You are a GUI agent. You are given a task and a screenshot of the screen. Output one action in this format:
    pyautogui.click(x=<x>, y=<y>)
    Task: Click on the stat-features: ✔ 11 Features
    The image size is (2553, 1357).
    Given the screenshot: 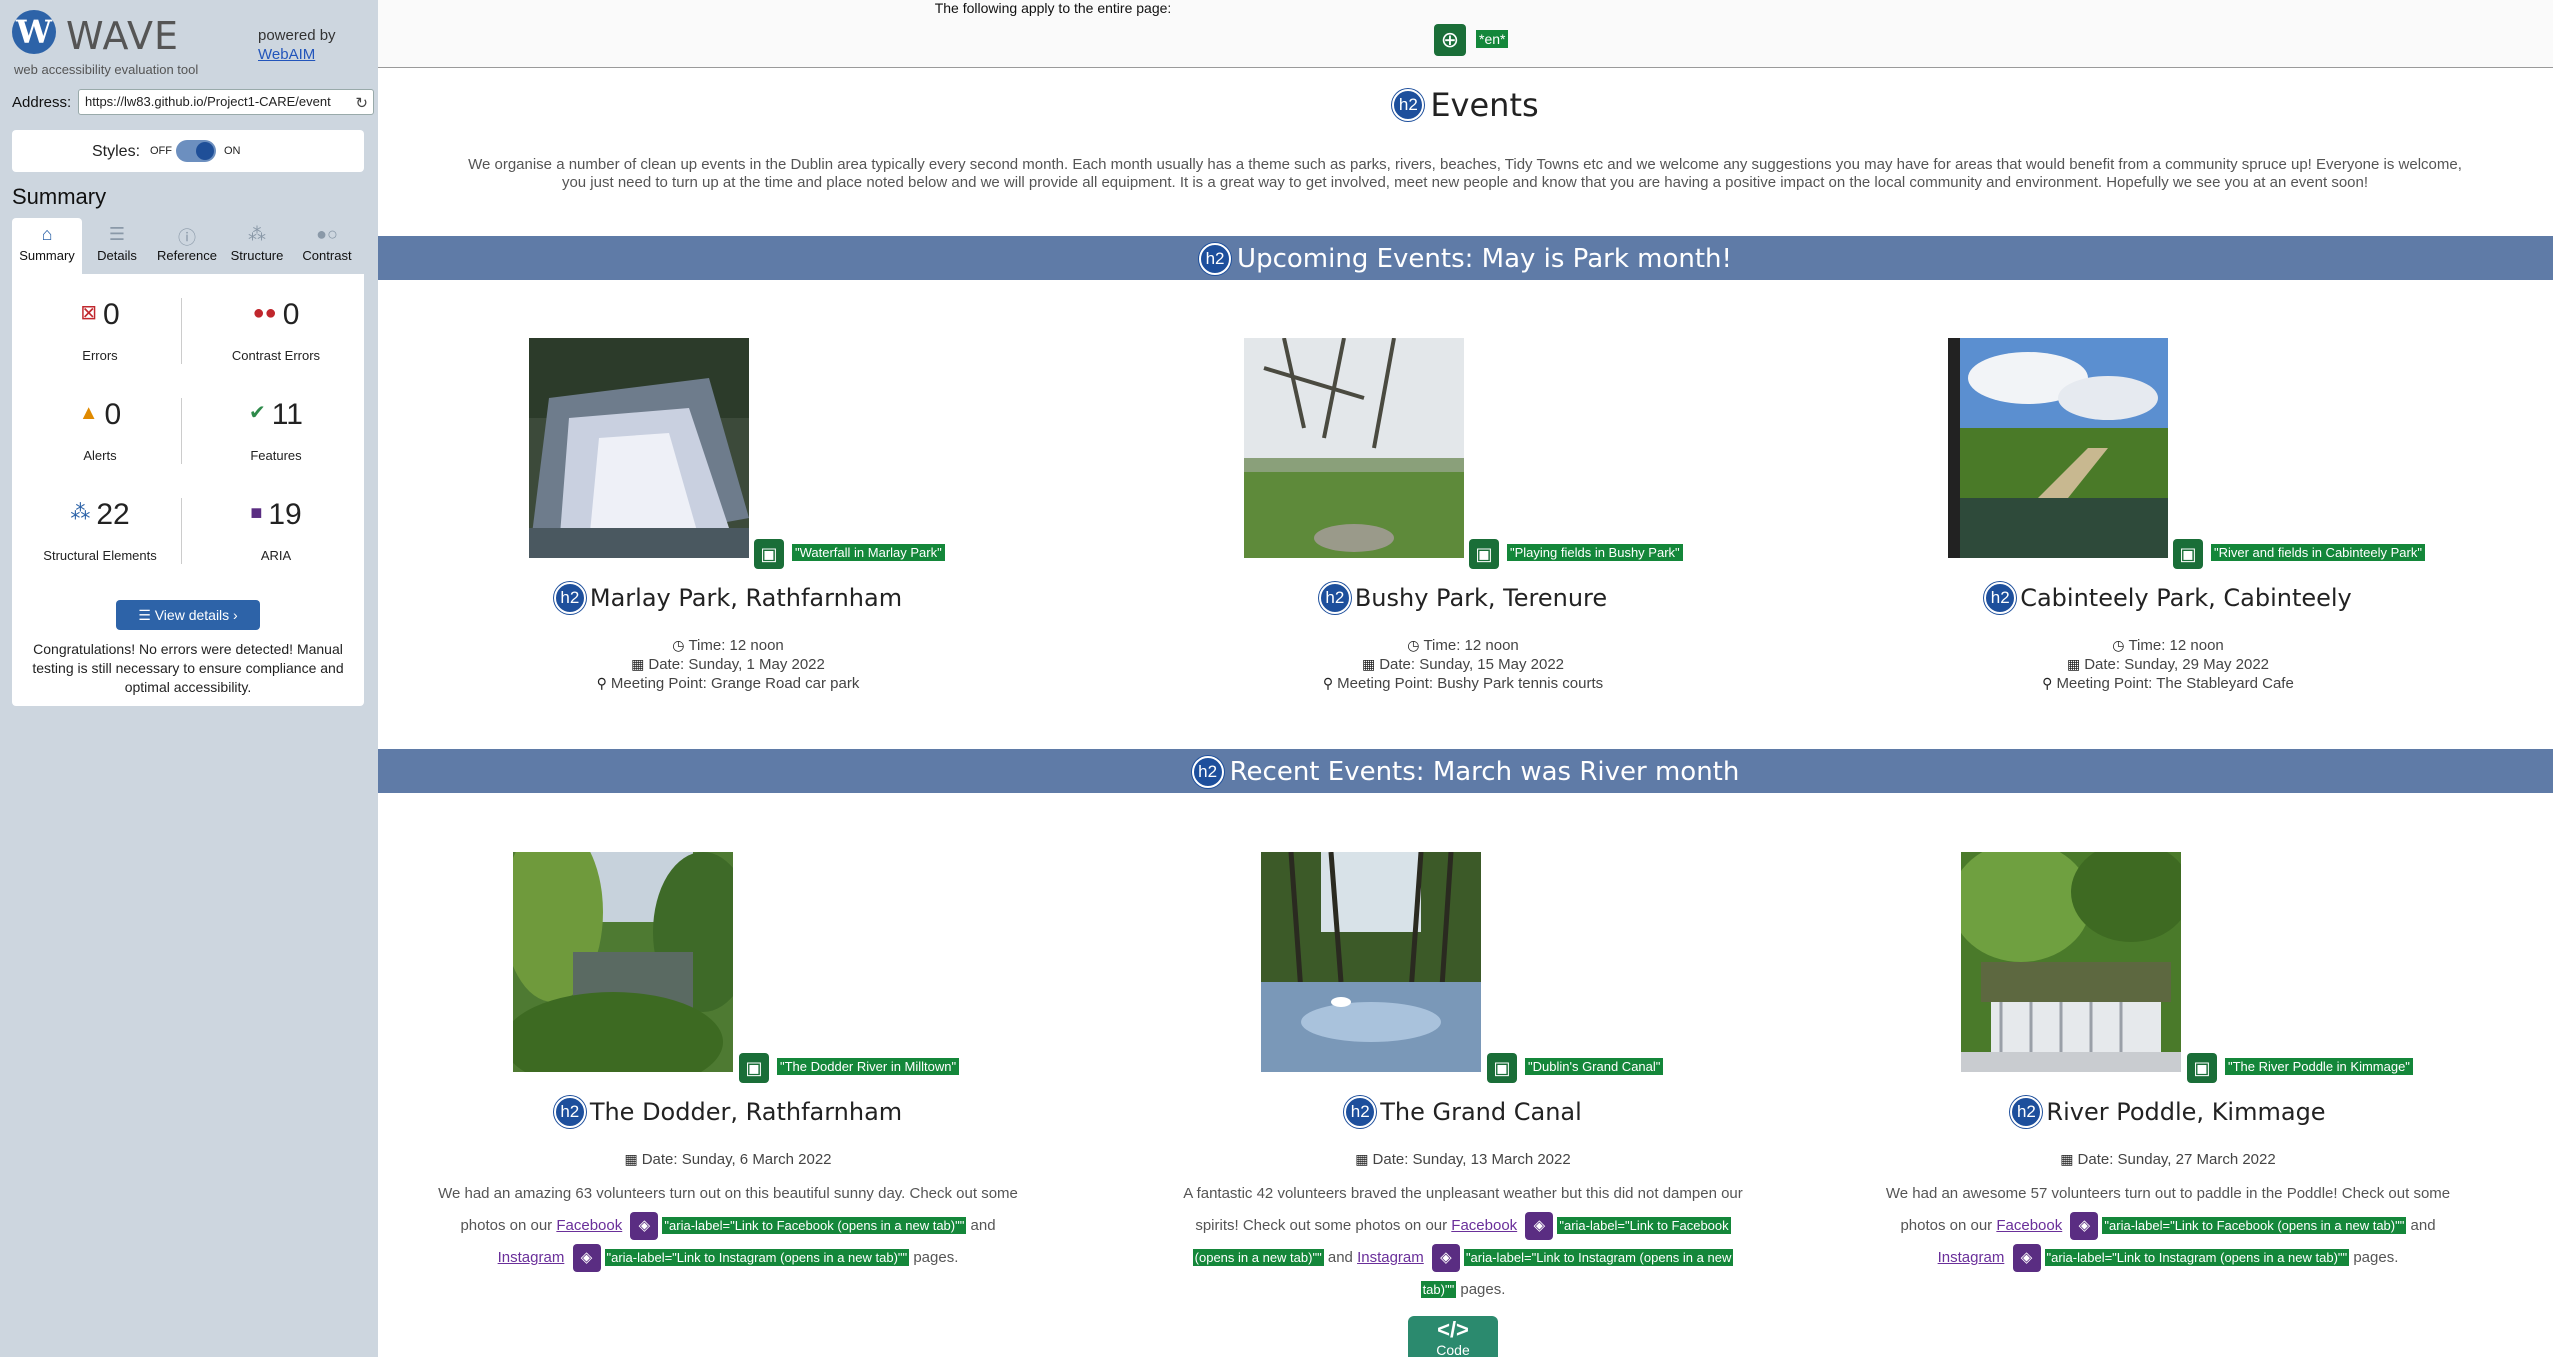 What is the action you would take?
    pyautogui.click(x=276, y=419)
    